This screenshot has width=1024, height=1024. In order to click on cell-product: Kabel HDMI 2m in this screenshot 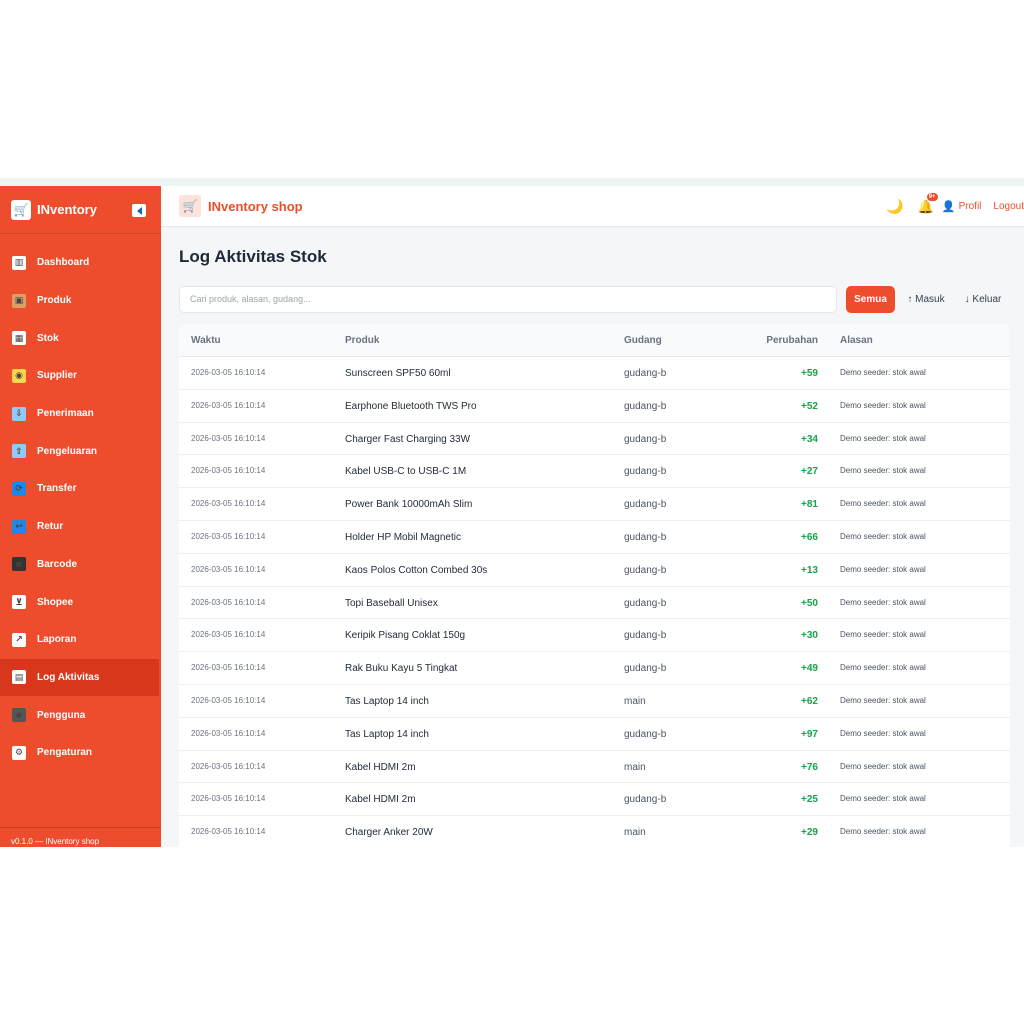, I will do `click(380, 800)`.